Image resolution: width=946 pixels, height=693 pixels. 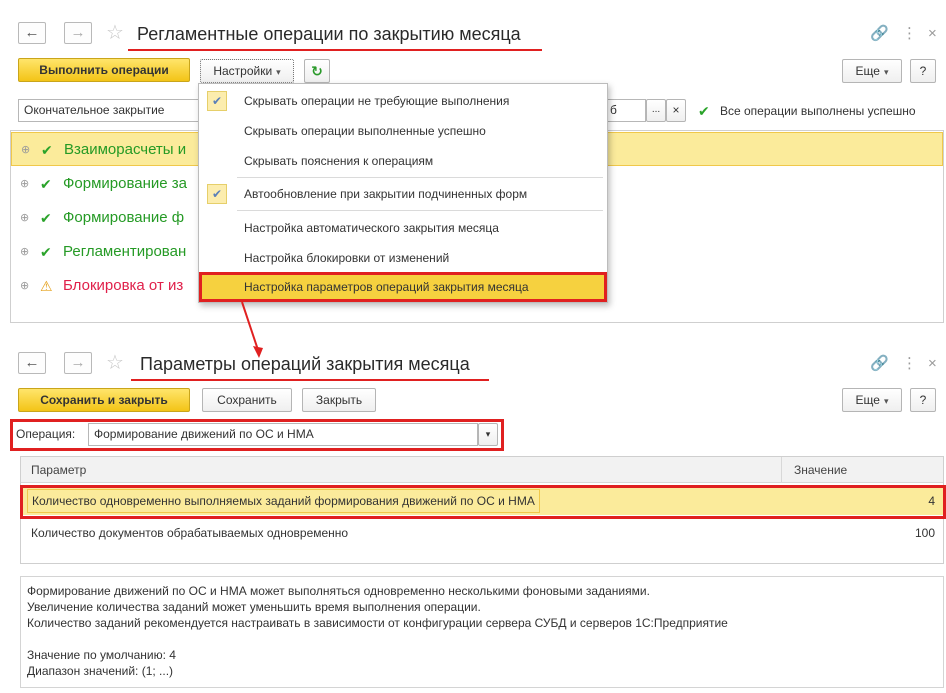 What do you see at coordinates (347, 258) in the screenshot?
I see `menu-item-label: Настройка блокировки от изменений` at bounding box center [347, 258].